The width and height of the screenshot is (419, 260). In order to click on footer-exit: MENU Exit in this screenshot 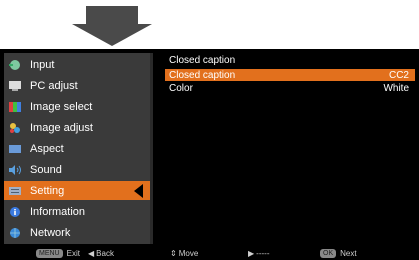, I will do `click(58, 253)`.